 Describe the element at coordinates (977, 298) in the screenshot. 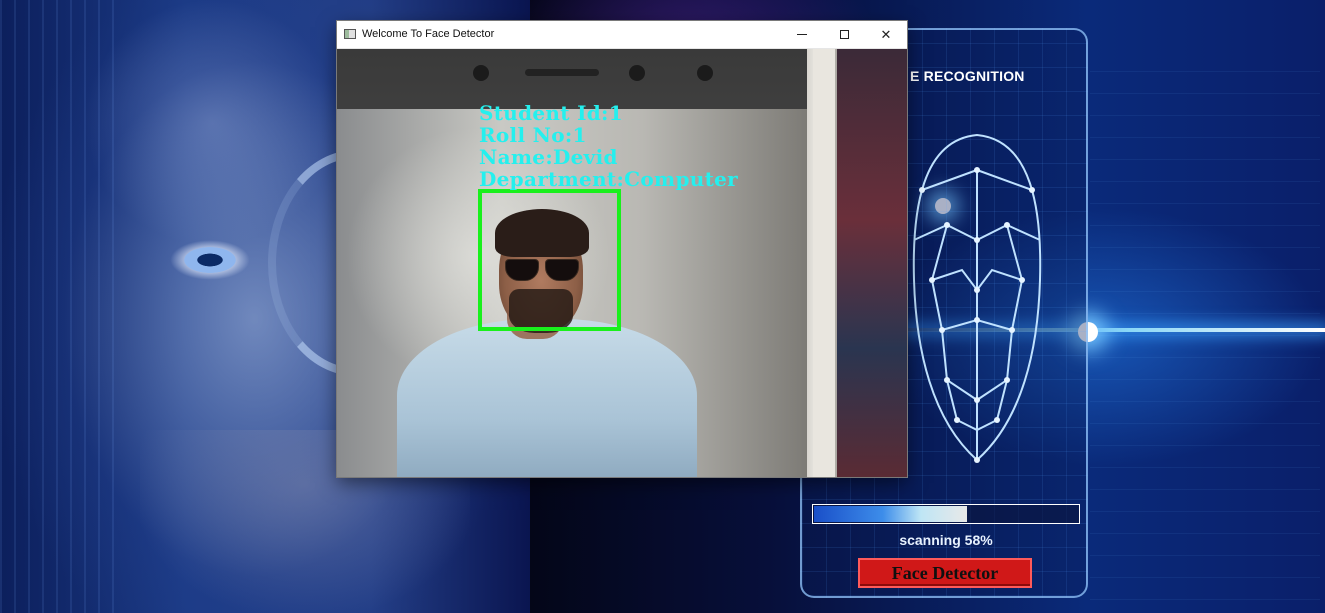

I see `face-mesh-graphic` at that location.